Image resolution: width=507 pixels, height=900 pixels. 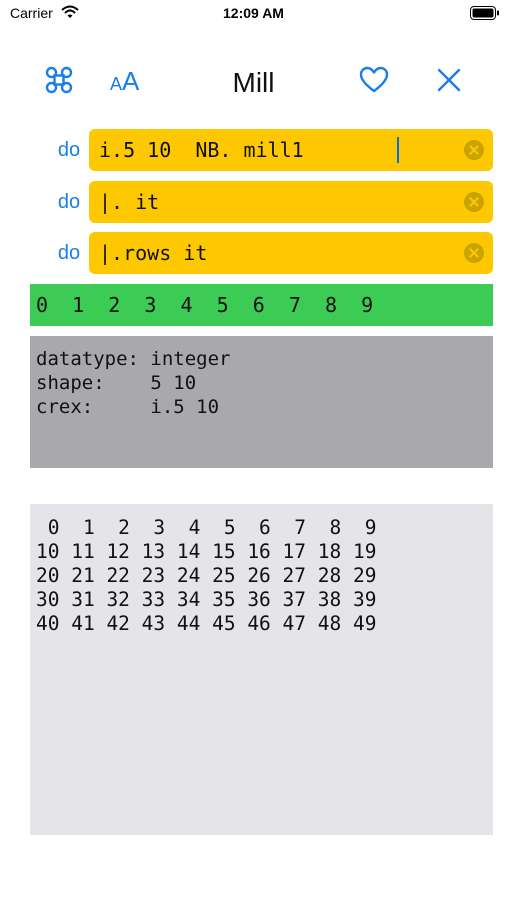 What do you see at coordinates (206, 623) in the screenshot?
I see `output-line: 40 41 42 43 44 45 46 47 48 49` at bounding box center [206, 623].